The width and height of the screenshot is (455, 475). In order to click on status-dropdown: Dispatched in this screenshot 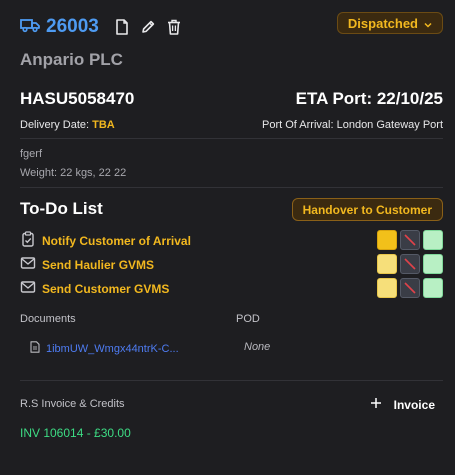, I will do `click(389, 23)`.